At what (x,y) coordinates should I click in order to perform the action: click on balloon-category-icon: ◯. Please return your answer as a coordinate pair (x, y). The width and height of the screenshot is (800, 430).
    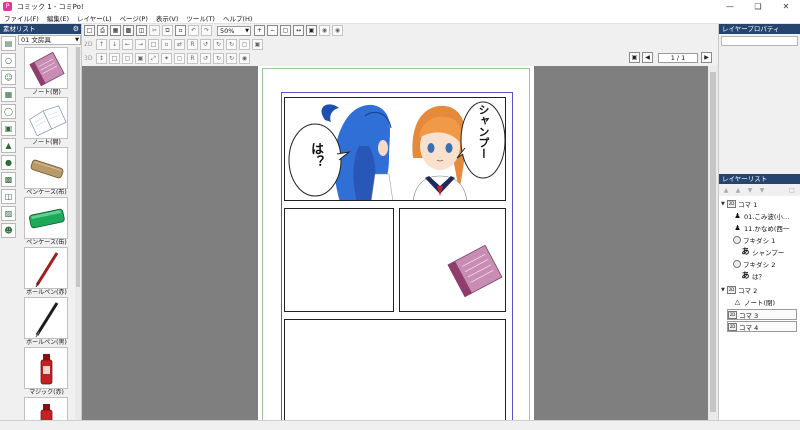
    Looking at the image, I should click on (8, 111).